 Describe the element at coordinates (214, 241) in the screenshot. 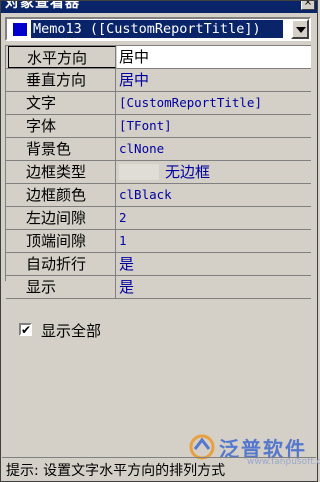

I see `property-value: 1` at that location.